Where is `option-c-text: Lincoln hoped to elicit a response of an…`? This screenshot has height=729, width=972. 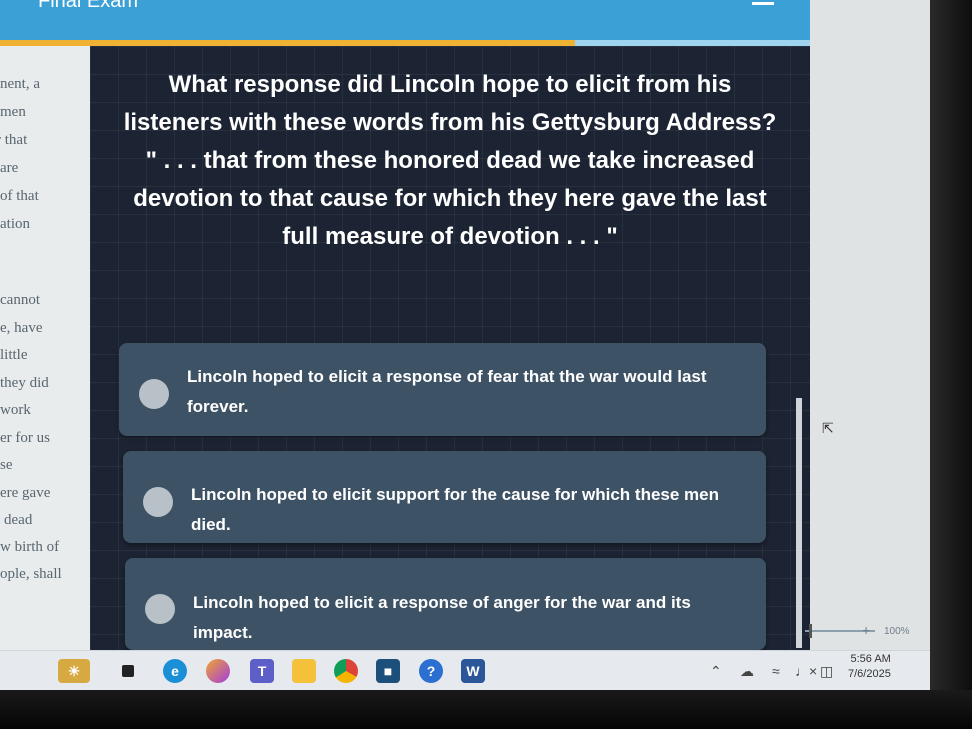 option-c-text: Lincoln hoped to elicit a response of an… is located at coordinates (442, 617).